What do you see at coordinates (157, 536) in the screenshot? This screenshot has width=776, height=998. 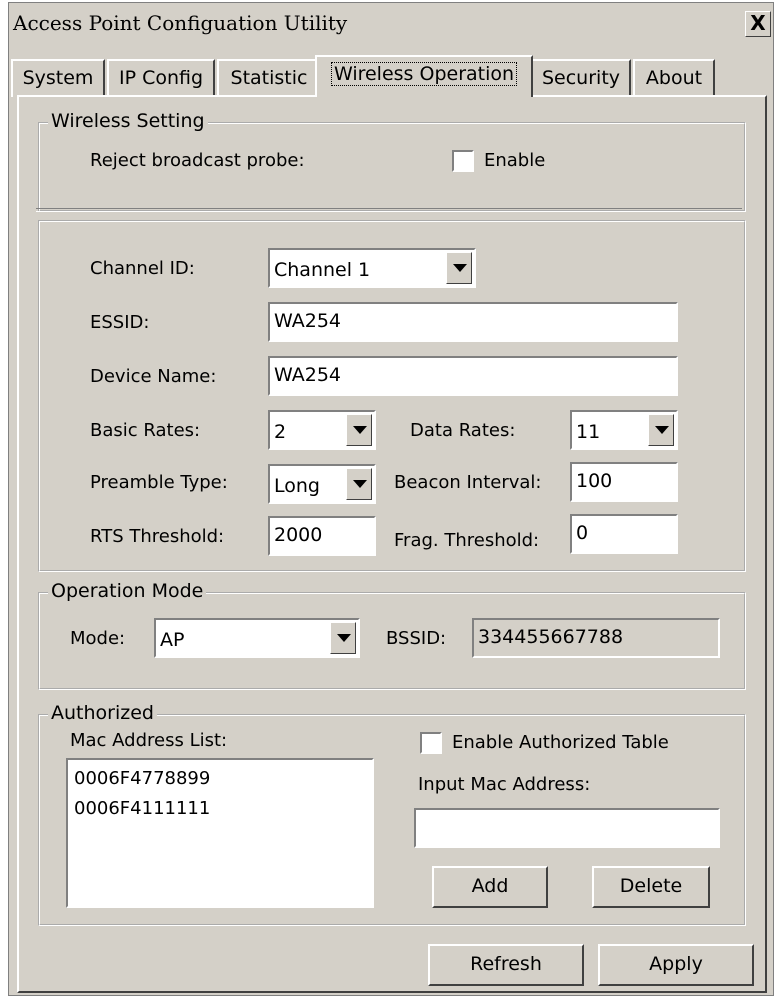 I see `rts-threshold-label: RTS Threshold:` at bounding box center [157, 536].